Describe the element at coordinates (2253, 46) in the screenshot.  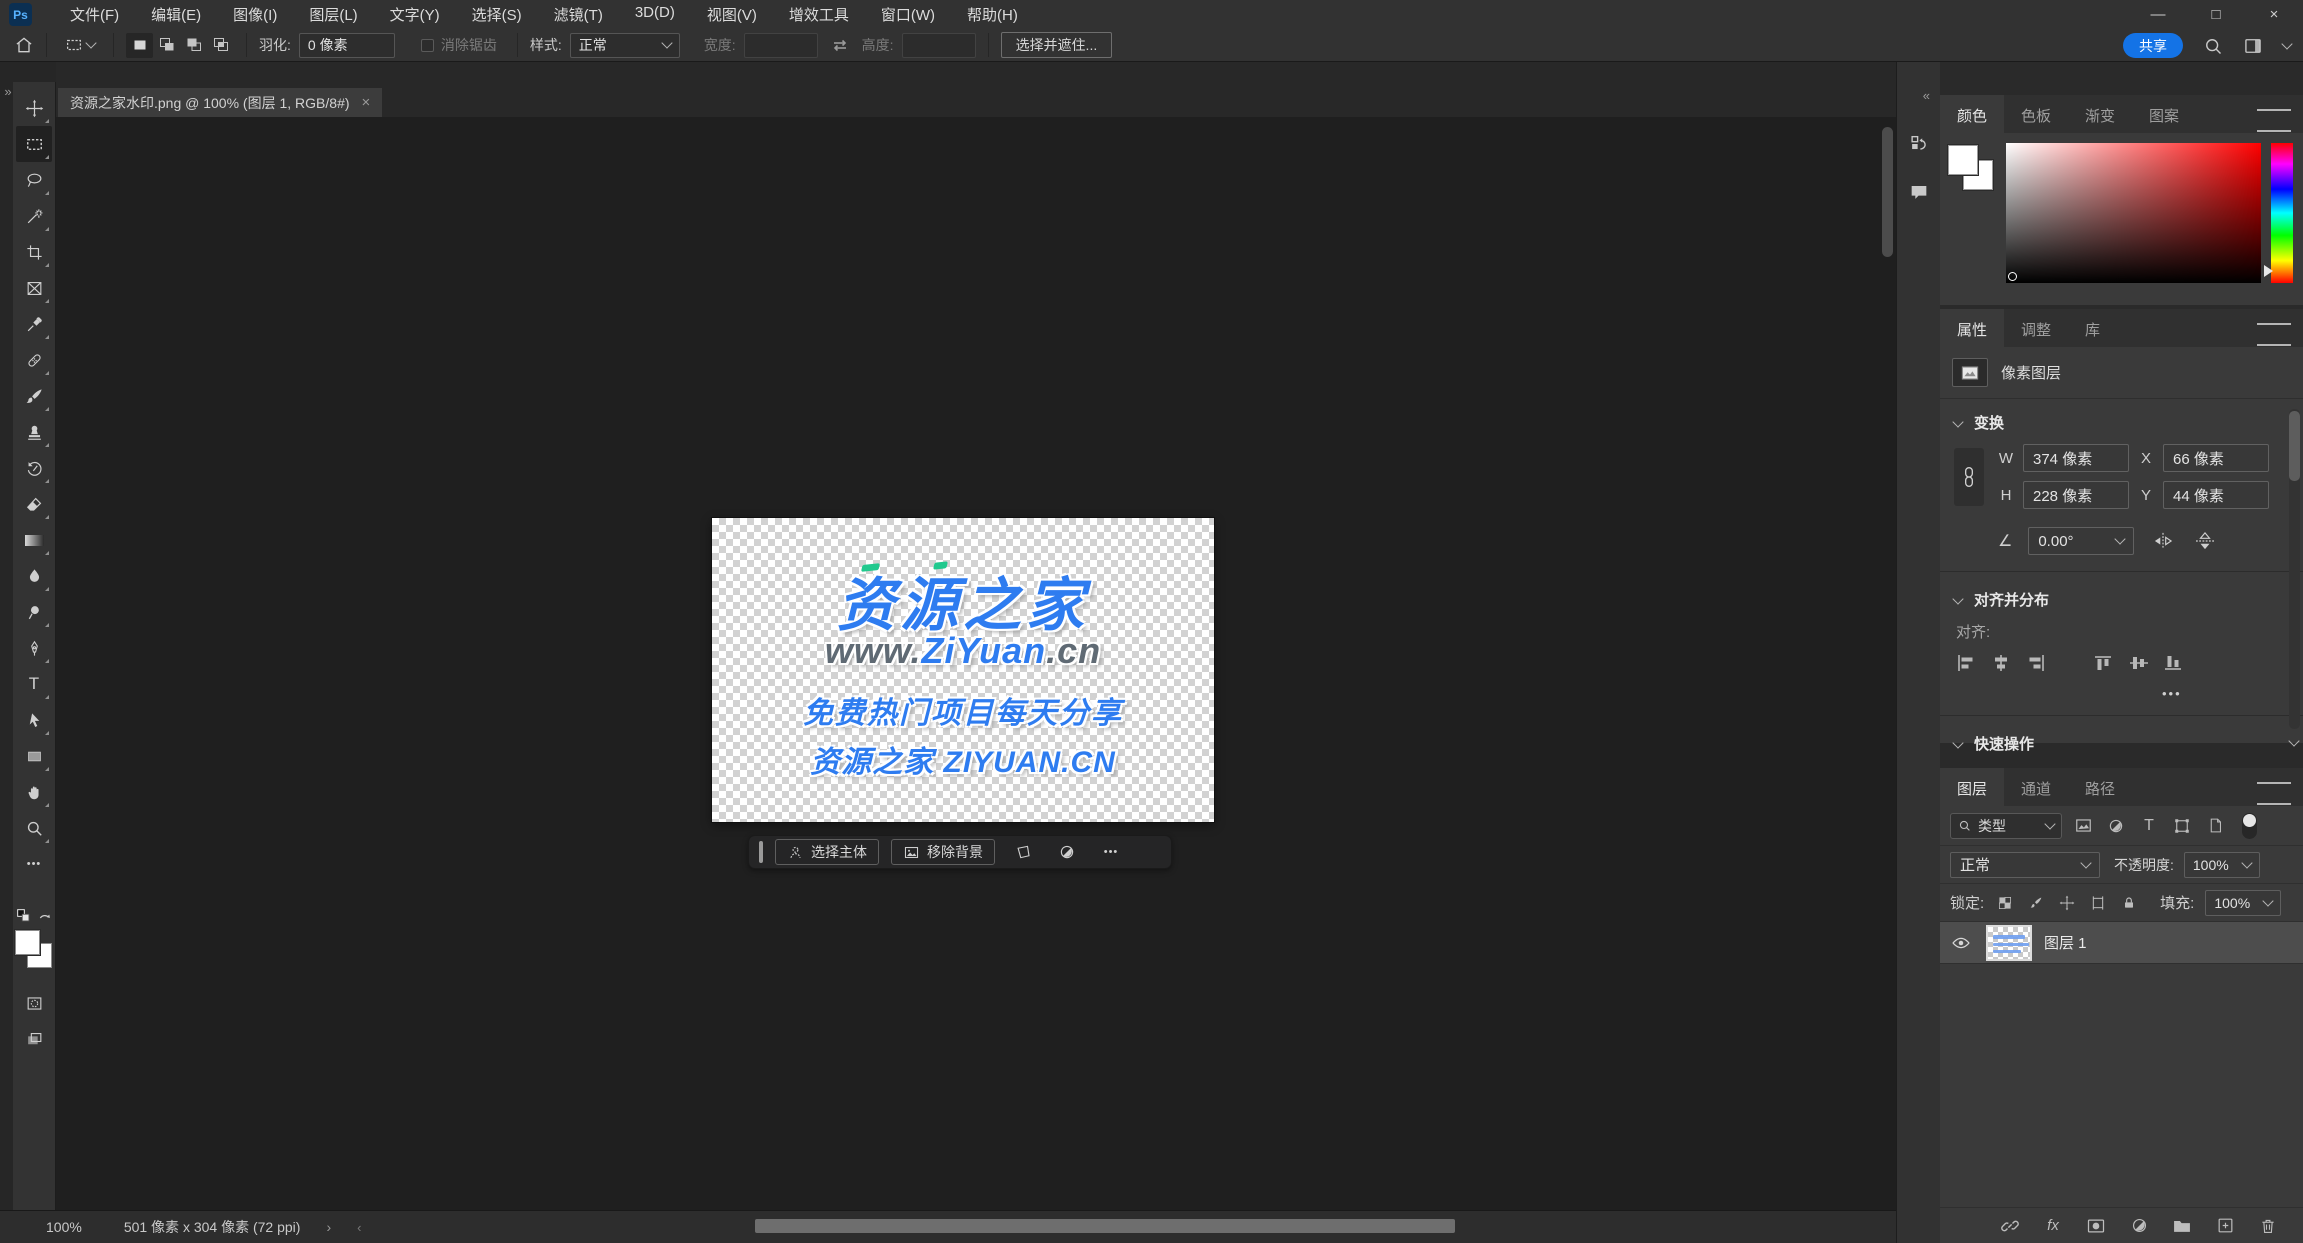
I see `workspace-switcher-icon` at that location.